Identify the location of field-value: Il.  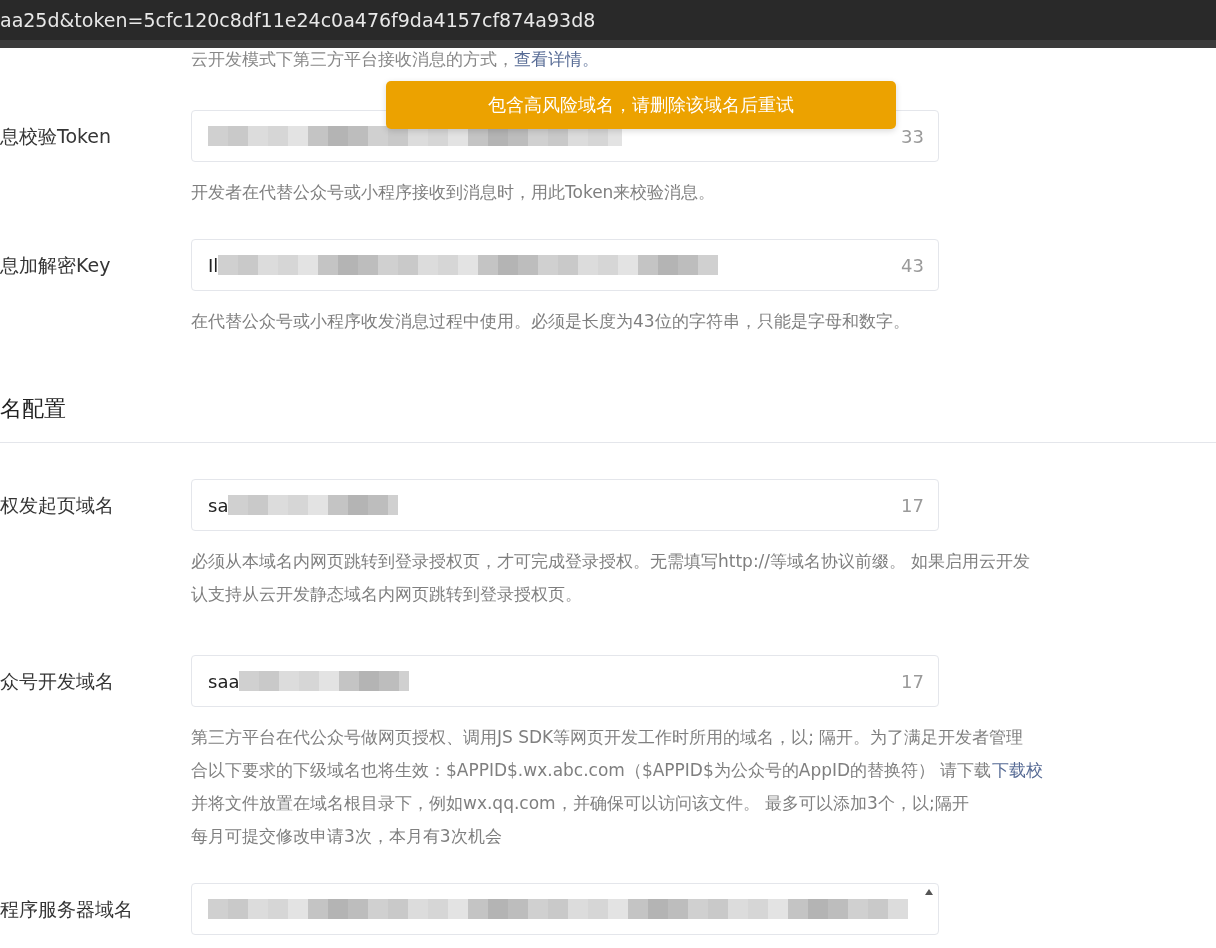
(213, 265).